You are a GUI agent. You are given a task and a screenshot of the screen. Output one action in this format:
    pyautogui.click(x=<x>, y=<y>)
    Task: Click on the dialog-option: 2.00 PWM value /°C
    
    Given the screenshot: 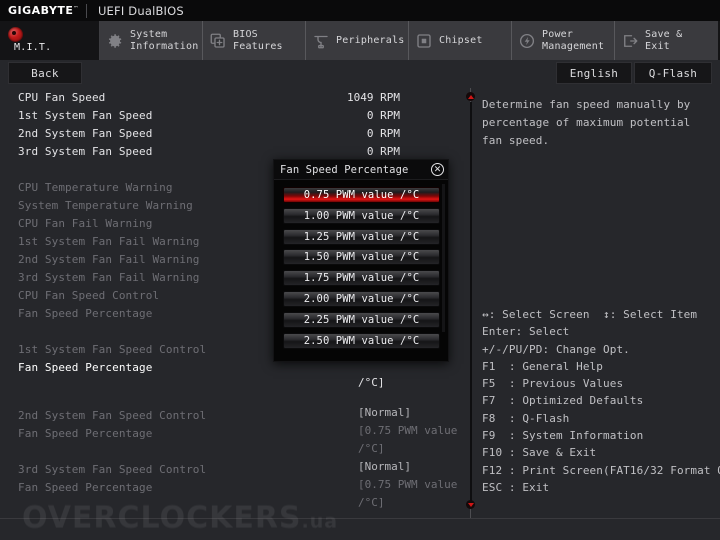 What is the action you would take?
    pyautogui.click(x=361, y=298)
    